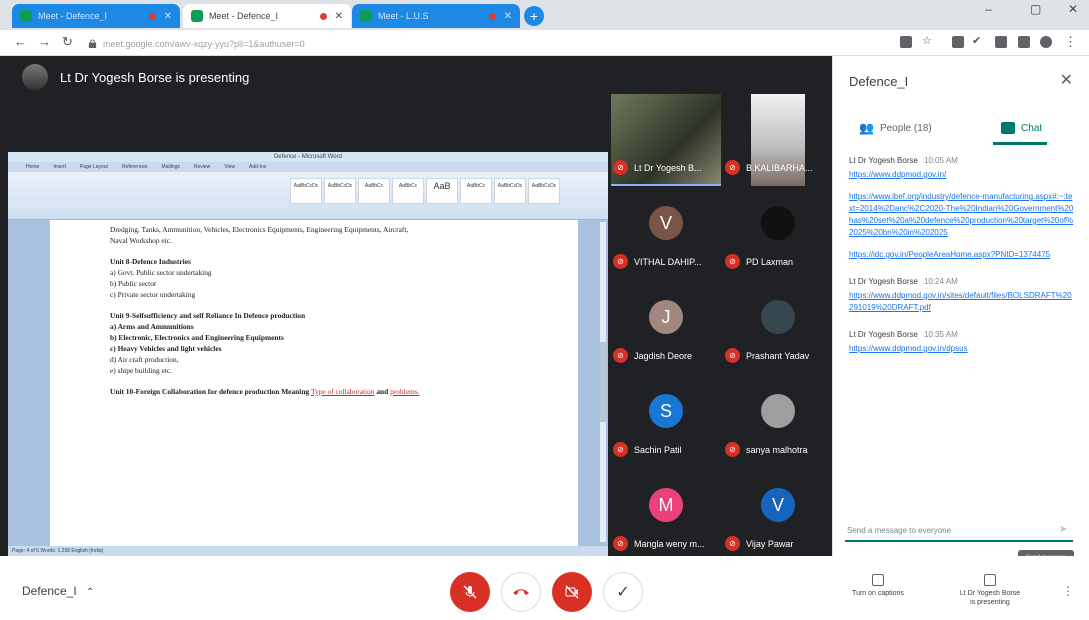 Image resolution: width=1089 pixels, height=620 pixels. Describe the element at coordinates (778, 328) in the screenshot. I see `participant-tile: ⊘ Prashant Yadav` at that location.